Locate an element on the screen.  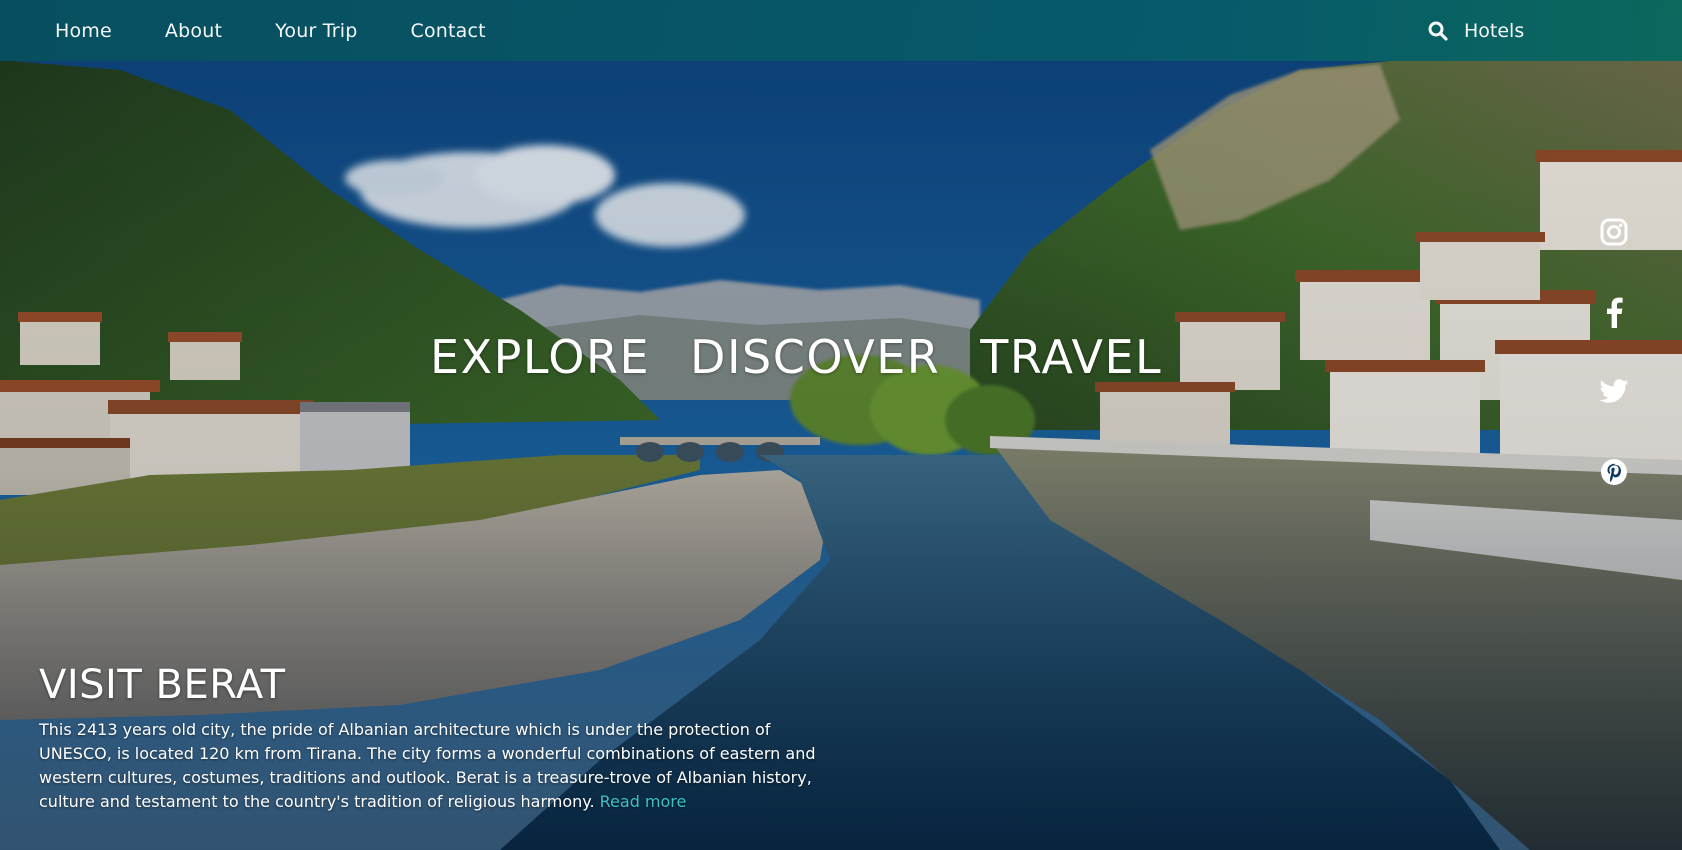
nav-right: Hotels is located at coordinates (1476, 30).